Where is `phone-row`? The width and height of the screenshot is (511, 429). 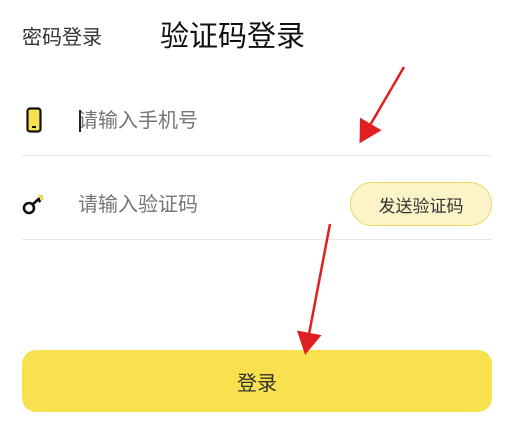
phone-row is located at coordinates (257, 120).